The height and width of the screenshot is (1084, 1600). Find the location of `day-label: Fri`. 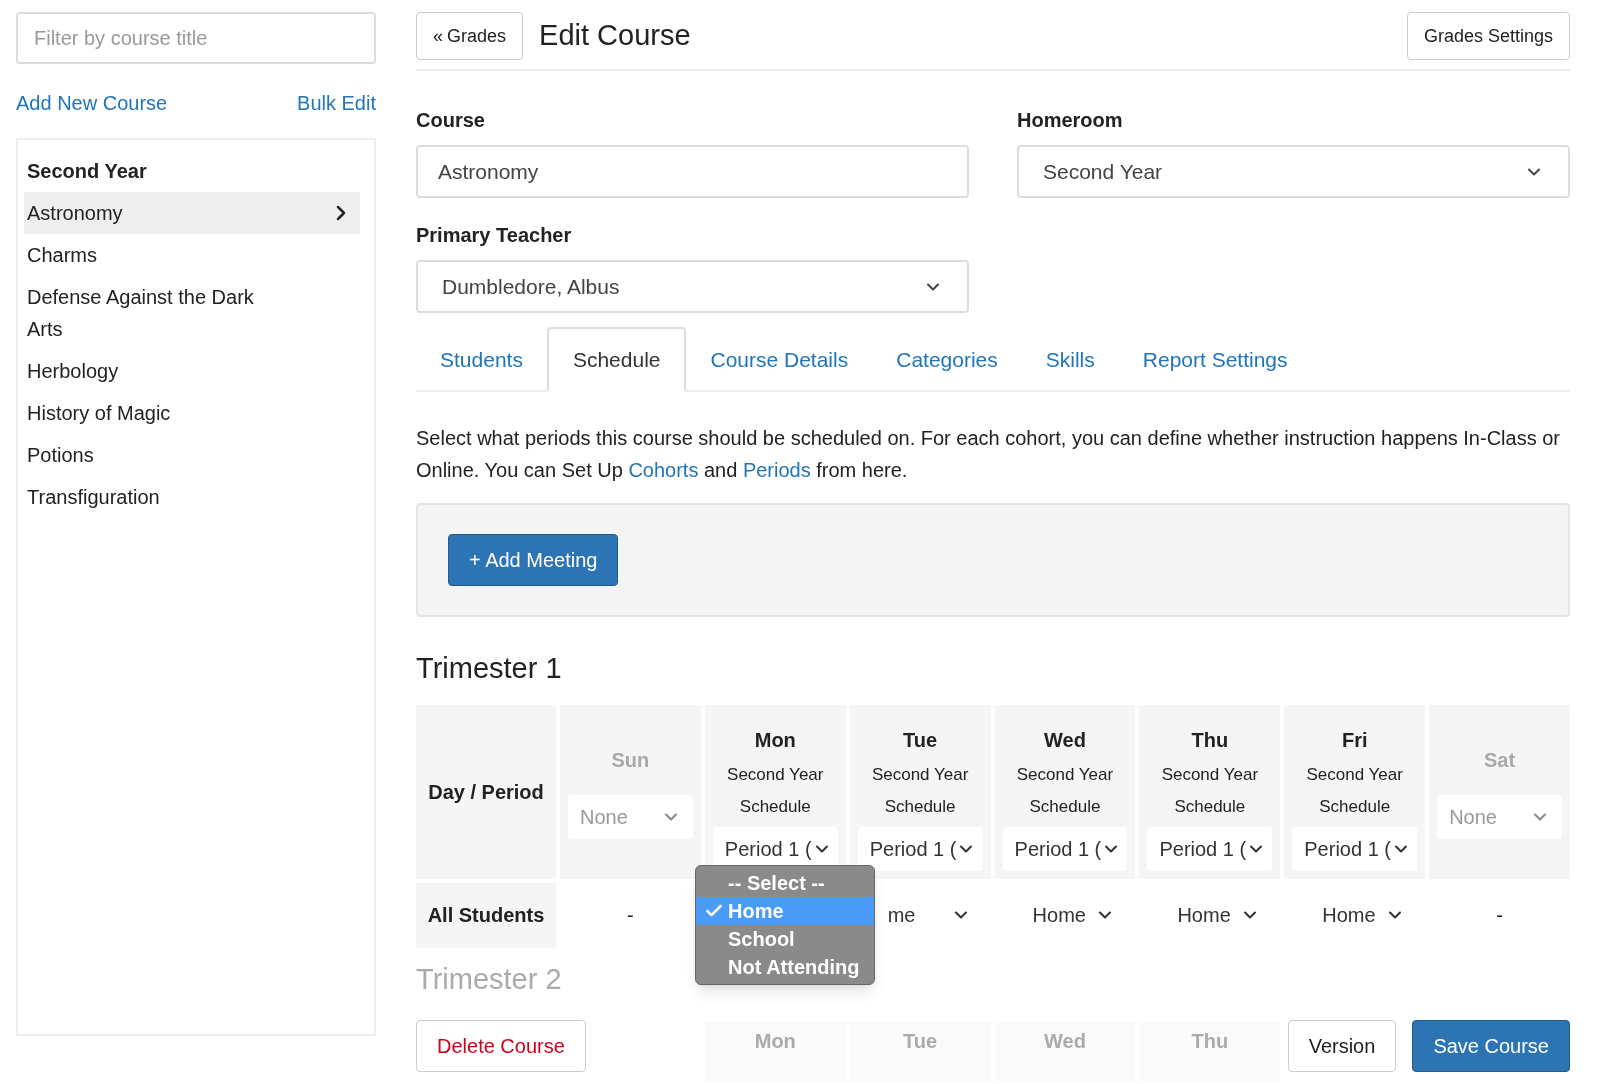

day-label: Fri is located at coordinates (1354, 740).